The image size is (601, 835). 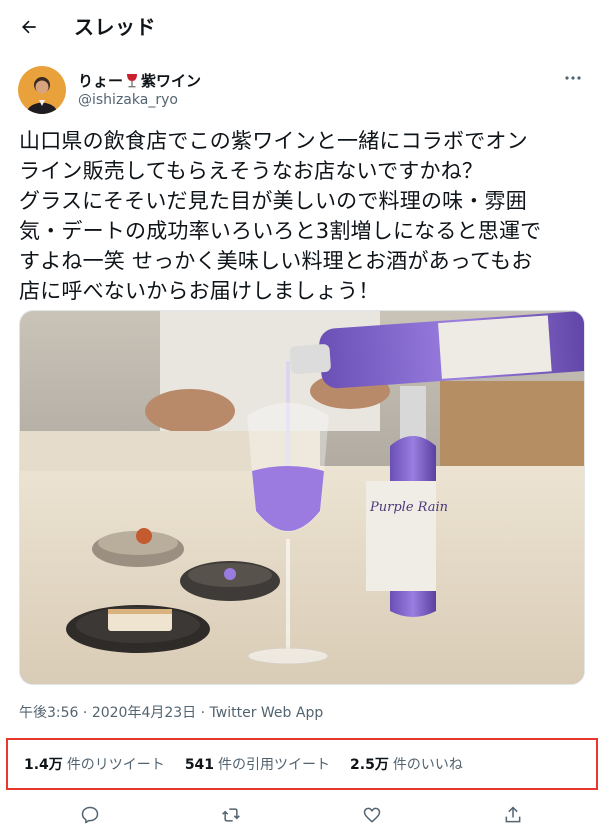 I want to click on like-button, so click(x=372, y=815).